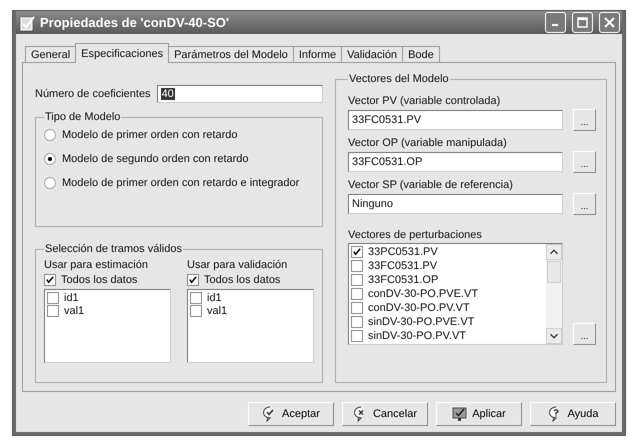 Image resolution: width=634 pixels, height=442 pixels. I want to click on dialog-button: Aplicar, so click(479, 414).